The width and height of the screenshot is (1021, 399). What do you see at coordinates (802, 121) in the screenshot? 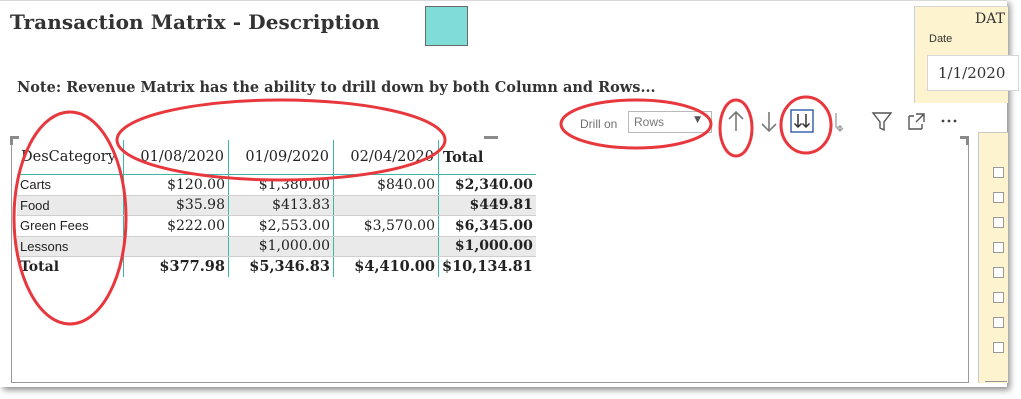
I see `expand-all-down-icon` at bounding box center [802, 121].